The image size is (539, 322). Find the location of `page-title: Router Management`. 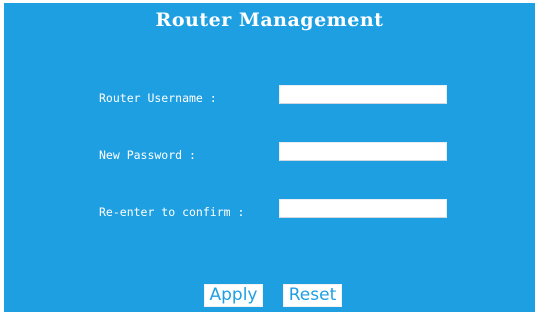

page-title: Router Management is located at coordinates (269, 20).